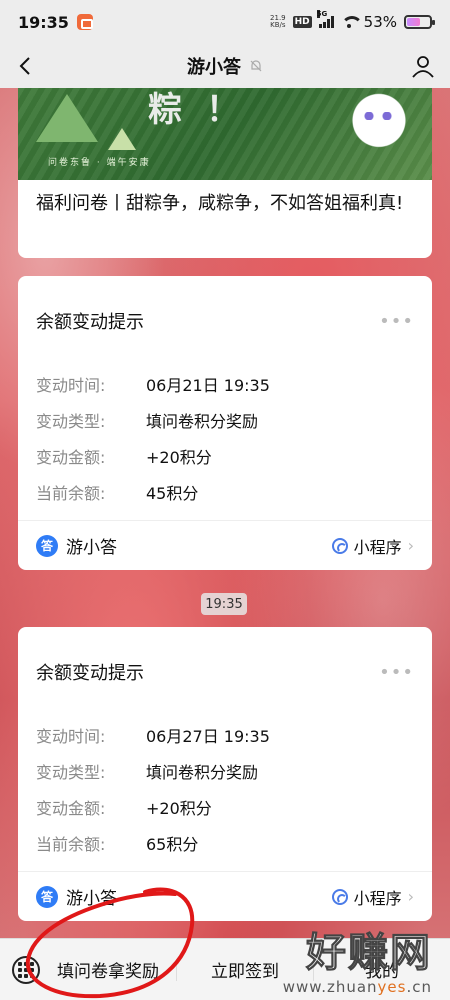 The image size is (450, 1000). What do you see at coordinates (99, 163) in the screenshot?
I see `cover-caption: 问卷东鲁 · 端午安康` at bounding box center [99, 163].